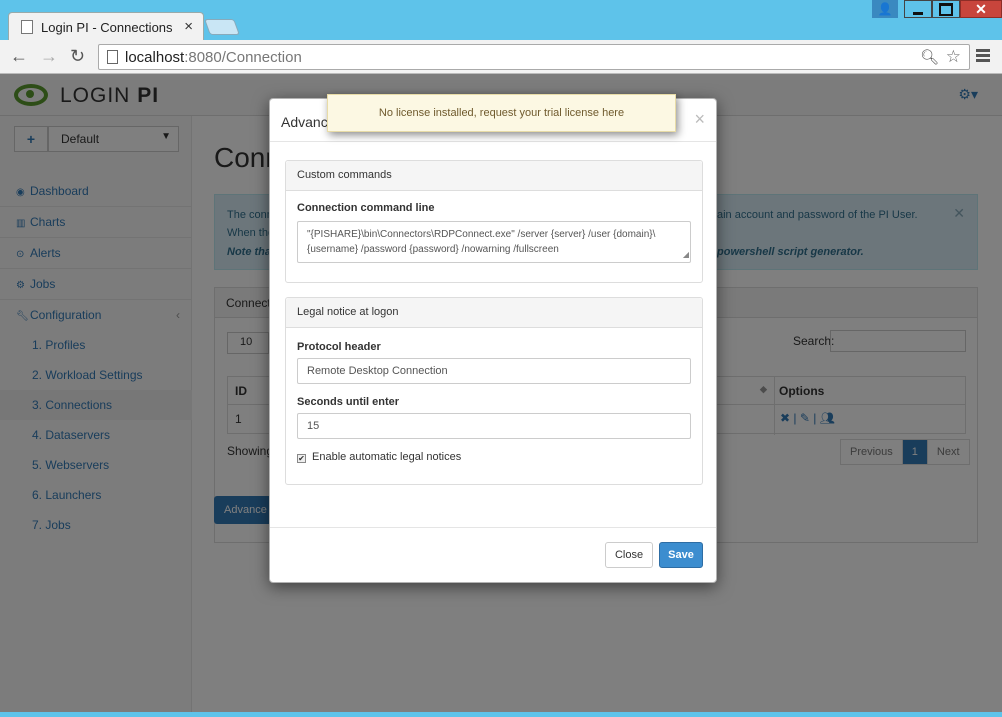 This screenshot has height=717, width=1002. I want to click on section-title: Custom commands, so click(494, 176).